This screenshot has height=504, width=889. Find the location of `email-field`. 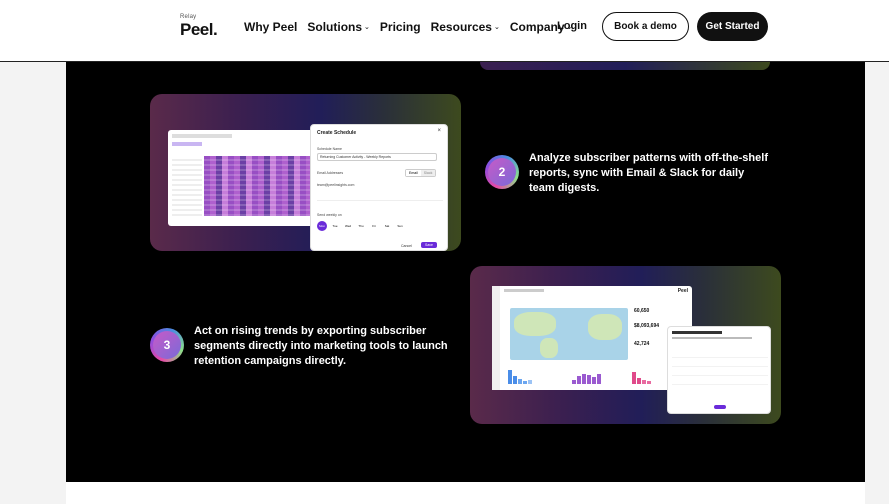

email-field is located at coordinates (380, 191).